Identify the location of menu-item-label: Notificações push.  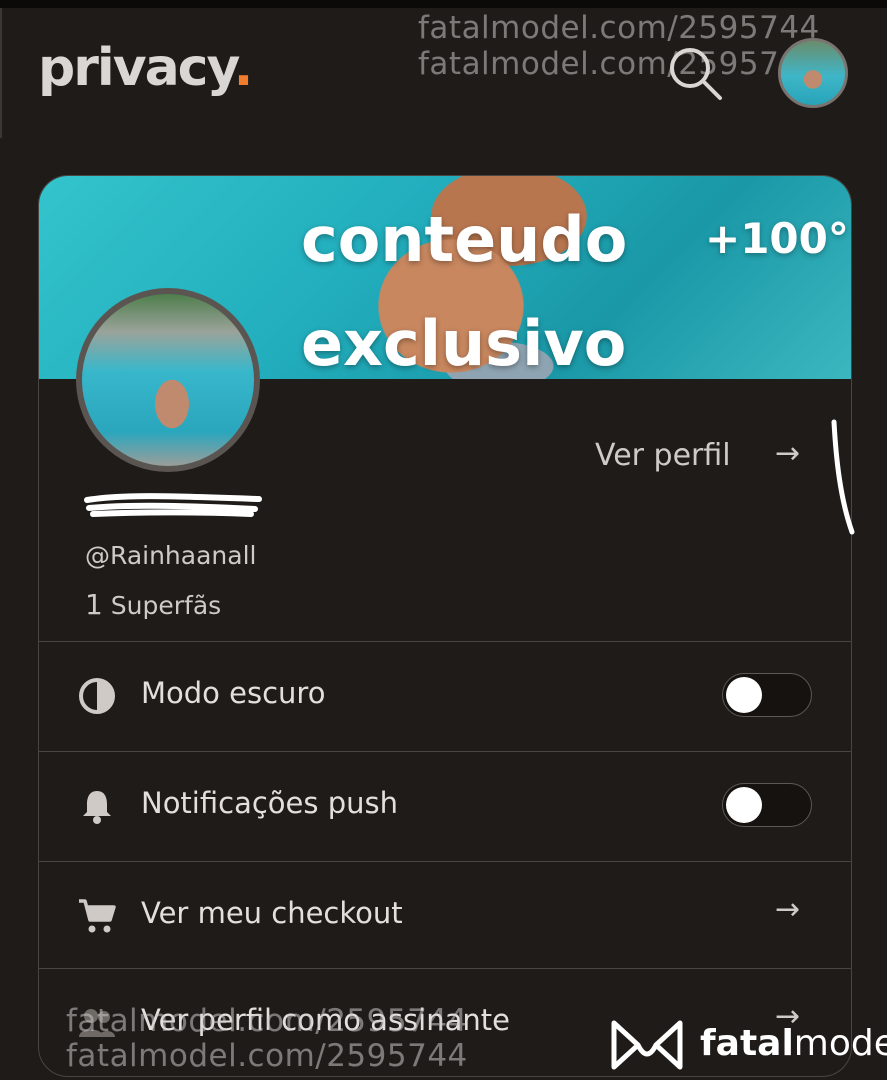
(269, 803).